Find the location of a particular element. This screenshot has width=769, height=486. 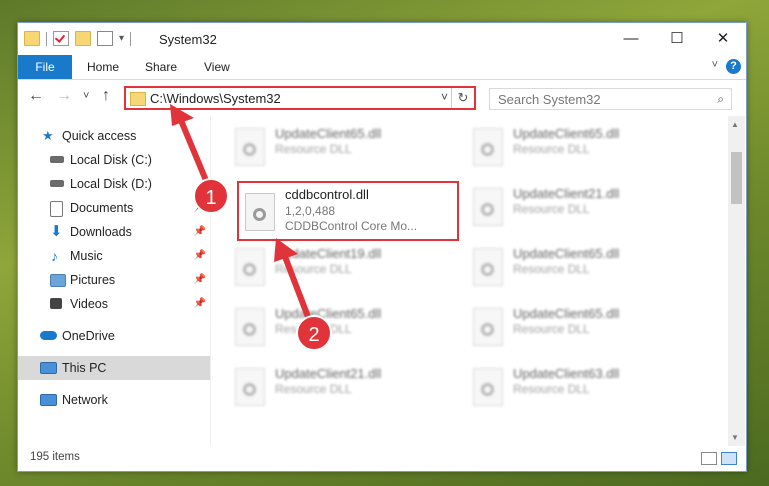

arrow-2-line is located at coordinates (297, 288).